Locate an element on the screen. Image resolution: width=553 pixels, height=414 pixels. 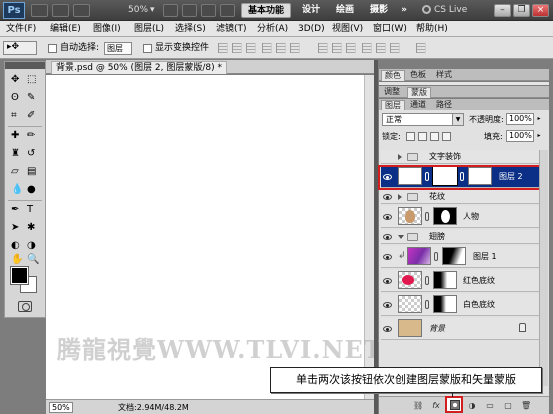
menu-filter: 滤镜(T) is located at coordinates (231, 29).